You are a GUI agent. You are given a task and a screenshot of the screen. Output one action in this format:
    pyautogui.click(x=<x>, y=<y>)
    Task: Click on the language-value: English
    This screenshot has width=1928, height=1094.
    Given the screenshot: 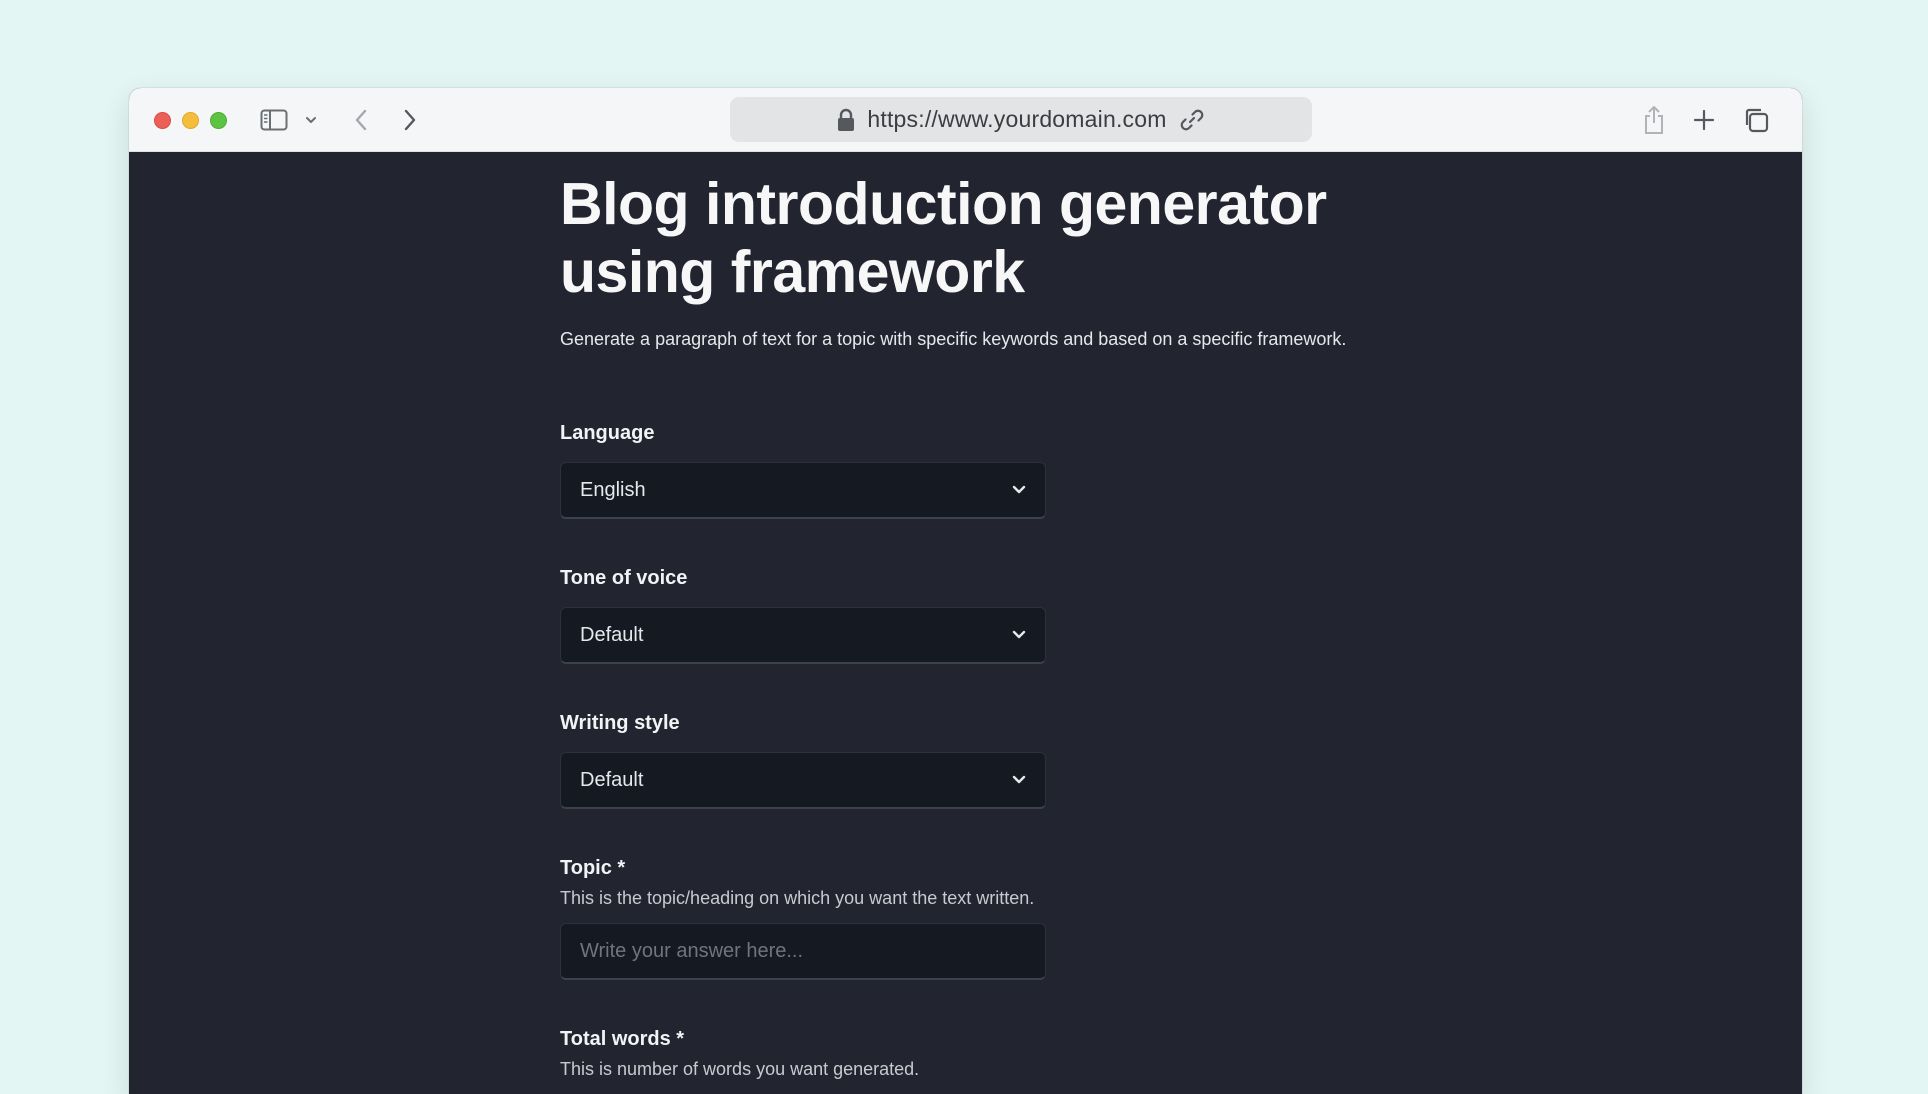 What is the action you would take?
    pyautogui.click(x=613, y=489)
    